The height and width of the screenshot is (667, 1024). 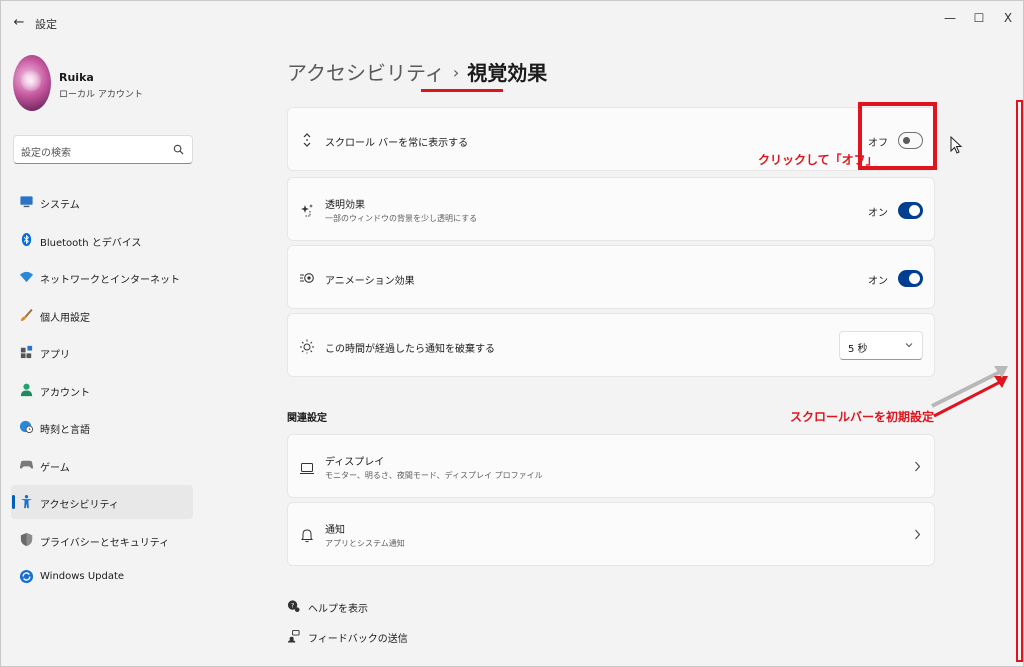 I want to click on sidebar-item-personalization: 個人用設定, so click(x=102, y=315).